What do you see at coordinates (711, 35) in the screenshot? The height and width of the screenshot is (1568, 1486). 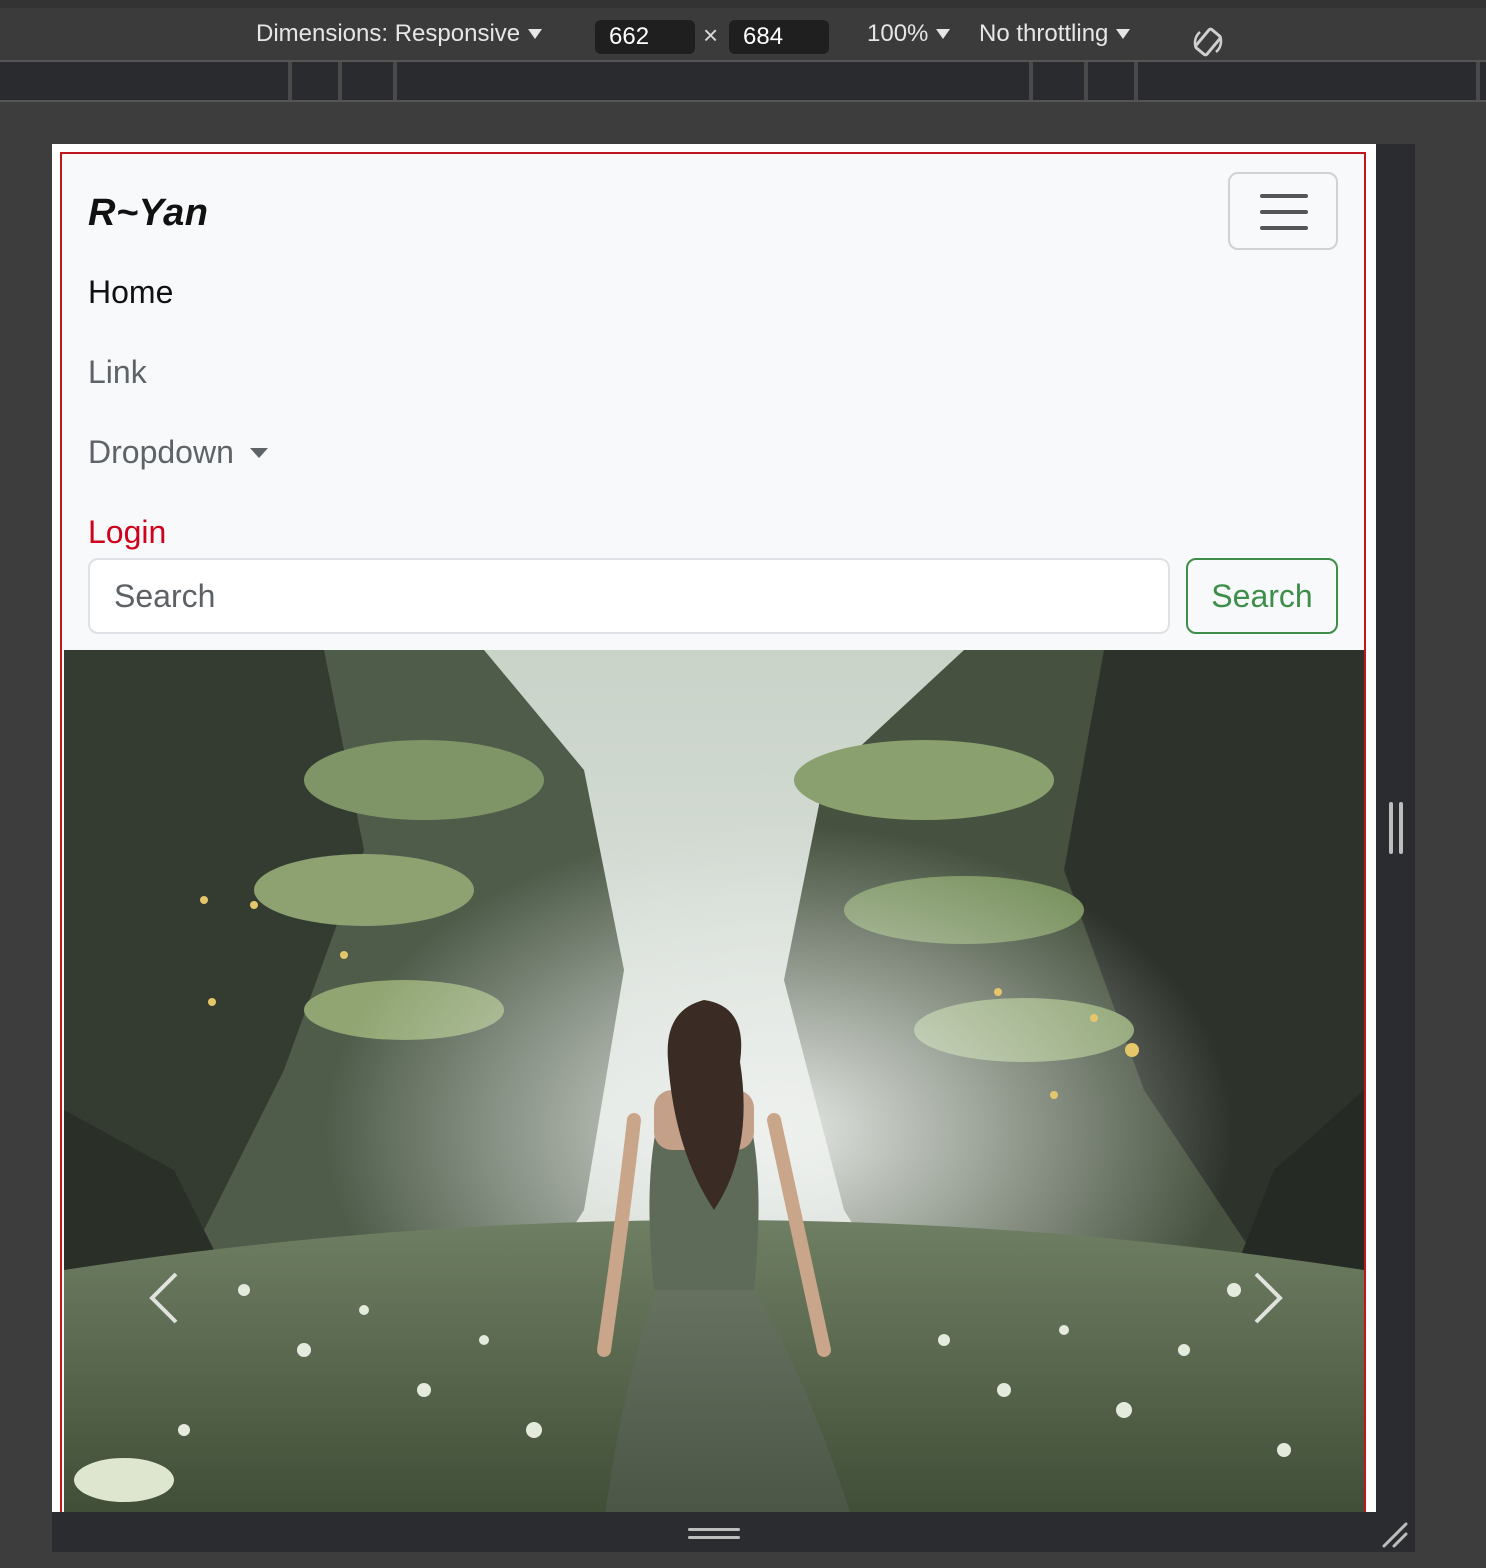 I see `times-symbol: ×` at bounding box center [711, 35].